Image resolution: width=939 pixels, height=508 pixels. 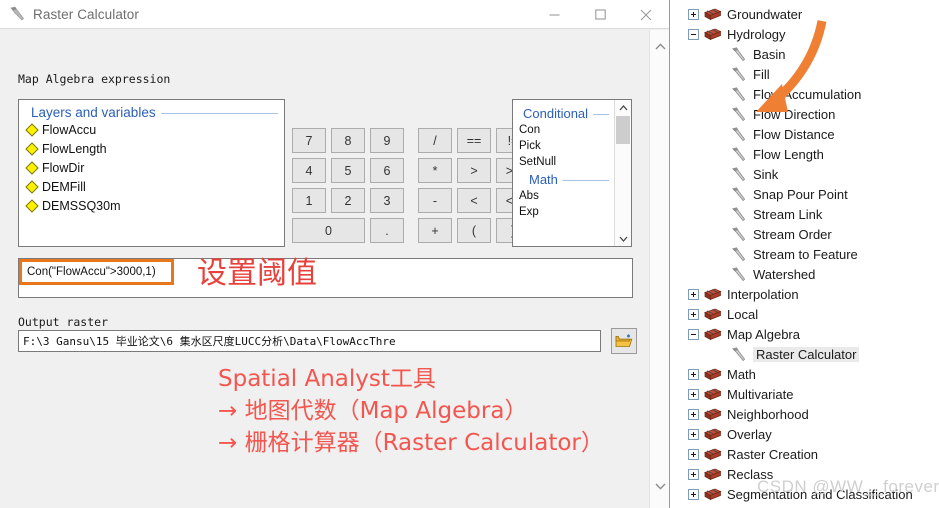 What do you see at coordinates (804, 314) in the screenshot?
I see `tree-node: Local` at bounding box center [804, 314].